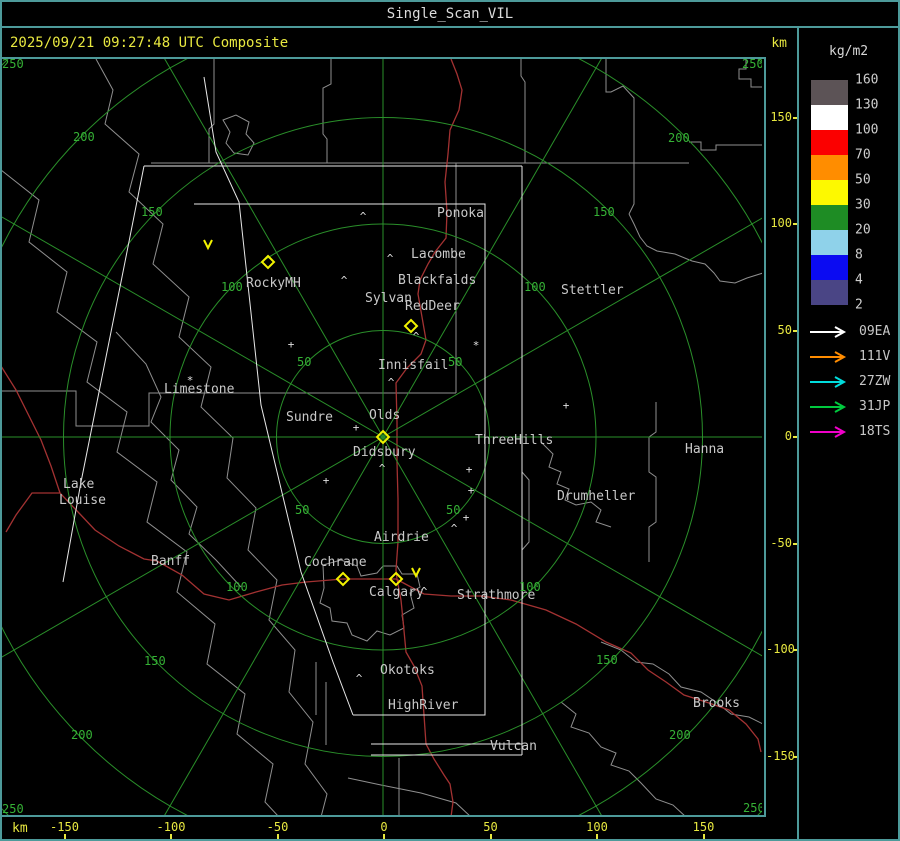 The height and width of the screenshot is (841, 900). What do you see at coordinates (716, 703) in the screenshot?
I see `city-label: Brooks` at bounding box center [716, 703].